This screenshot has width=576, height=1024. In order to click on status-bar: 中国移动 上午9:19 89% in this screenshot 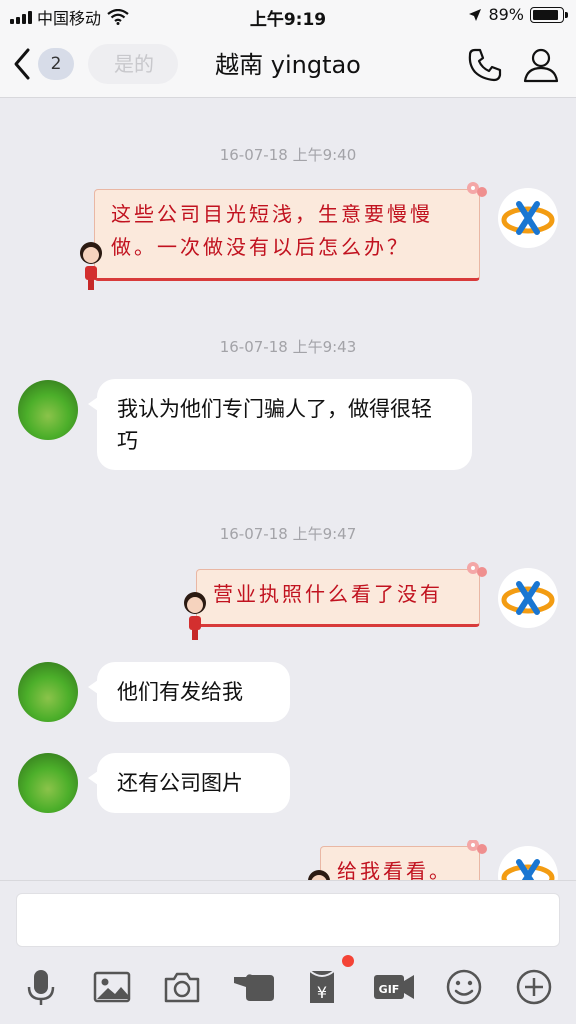, I will do `click(288, 16)`.